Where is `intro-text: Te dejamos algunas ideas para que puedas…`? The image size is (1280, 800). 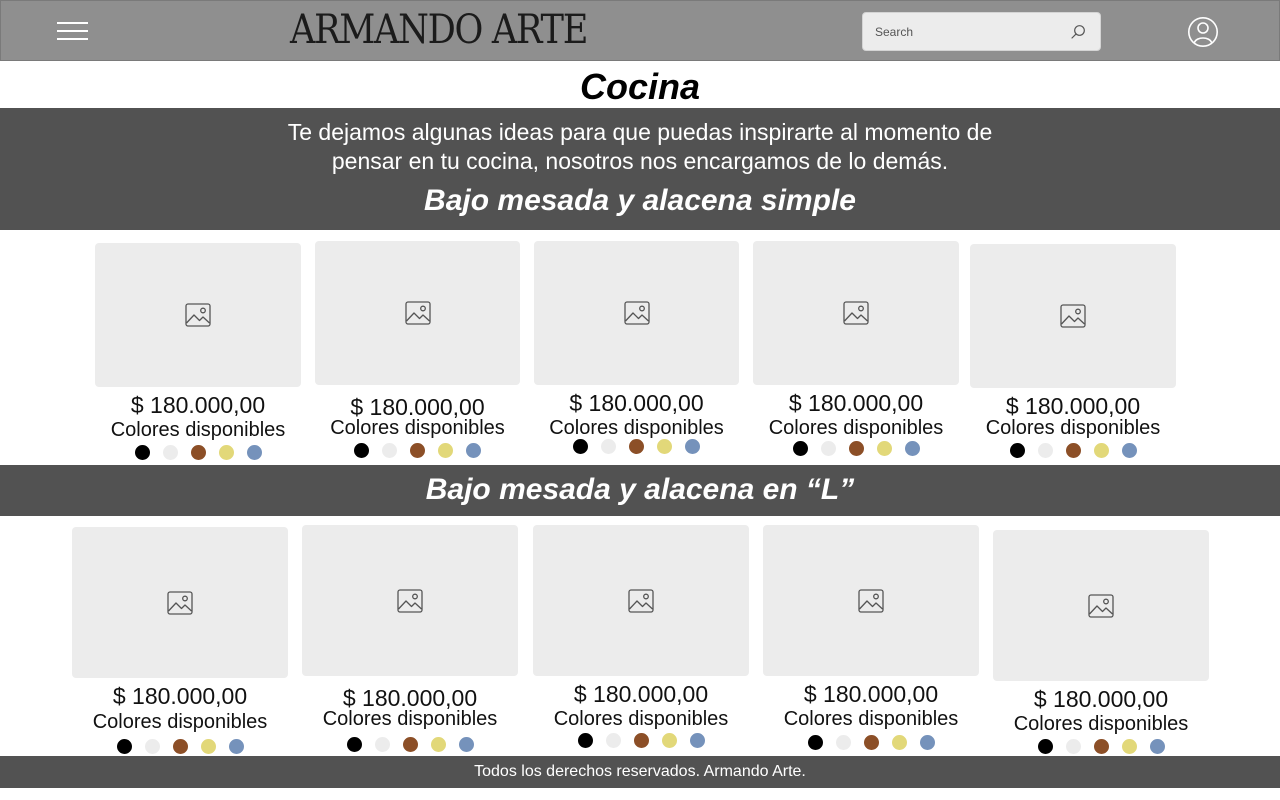
intro-text: Te dejamos algunas ideas para que puedas… is located at coordinates (640, 147).